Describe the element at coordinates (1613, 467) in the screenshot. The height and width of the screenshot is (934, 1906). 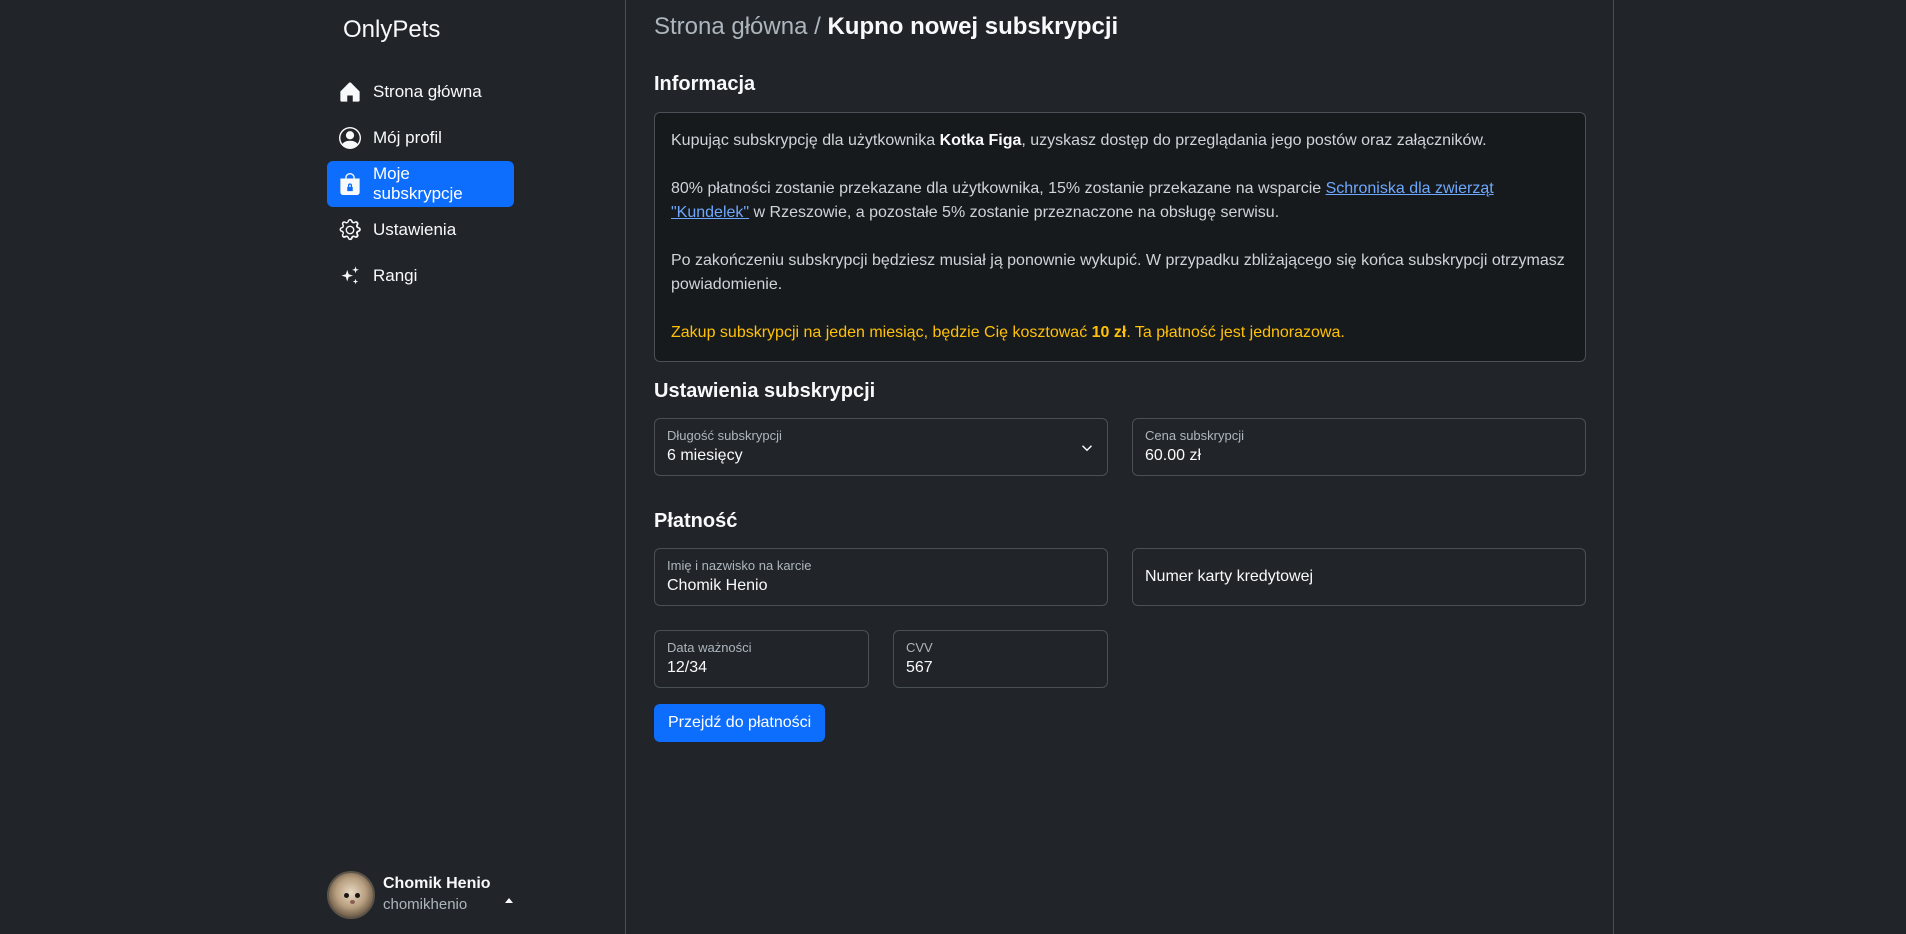
I see `divider-right` at that location.